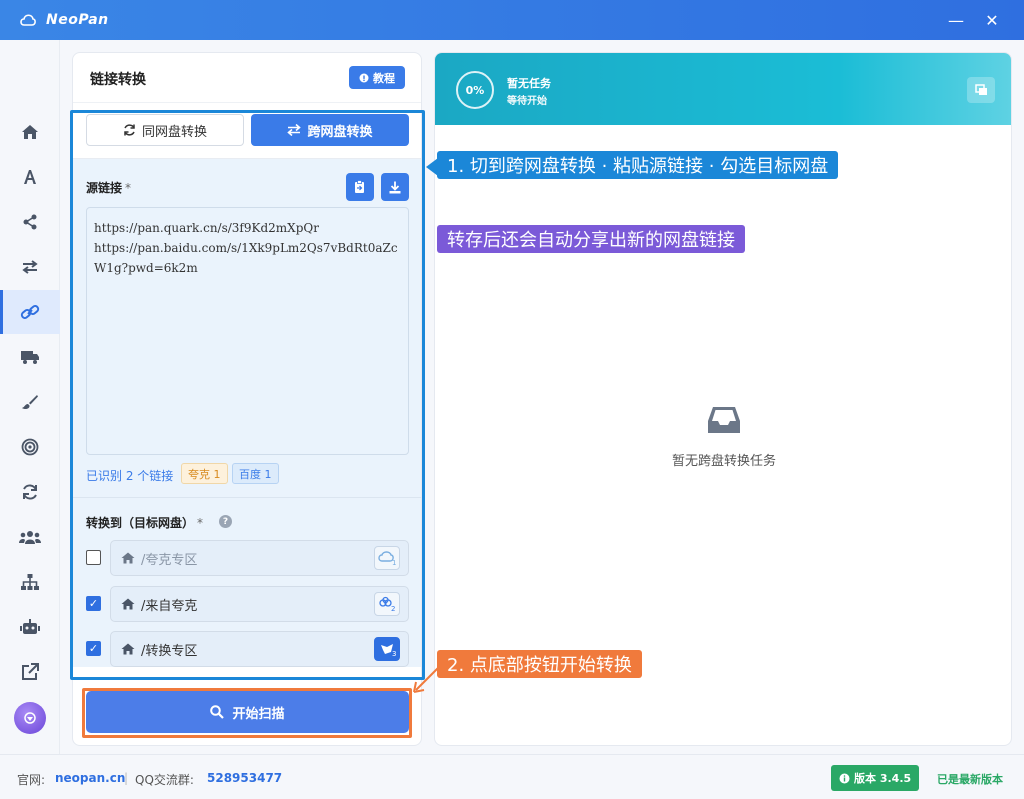 This screenshot has width=1024, height=799. I want to click on quark-count-badge: 夸克 1, so click(204, 473).